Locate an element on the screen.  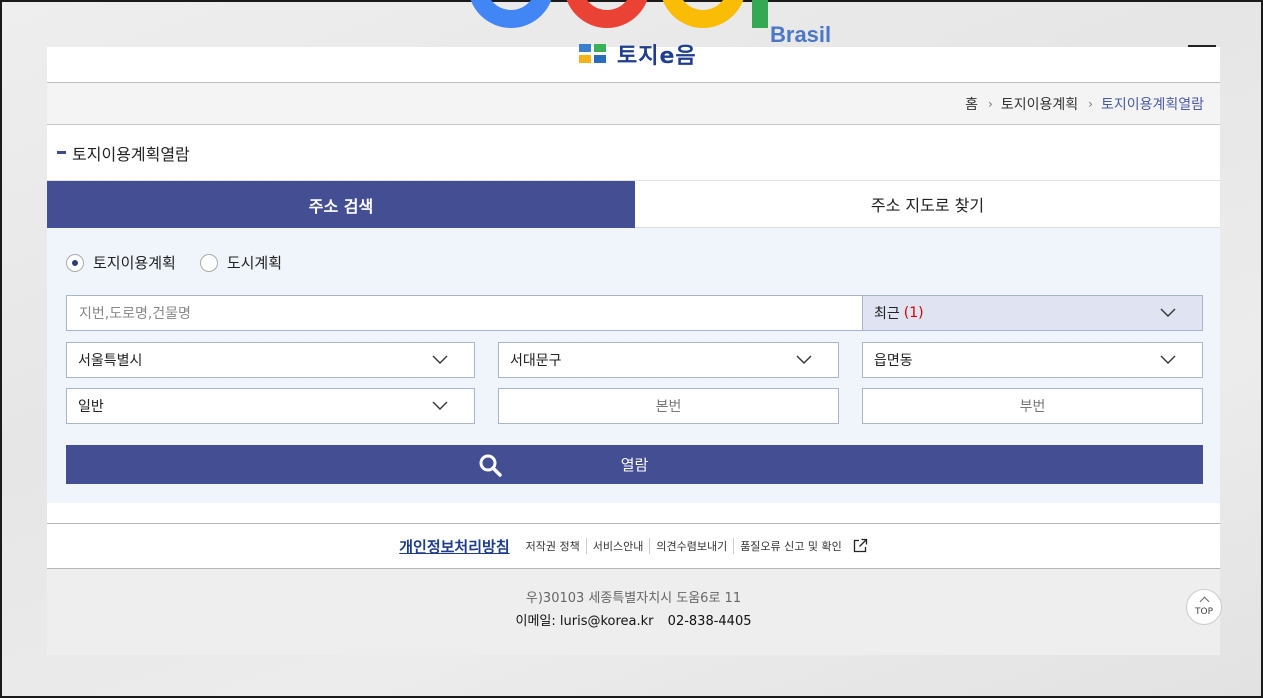
title-dash-icon is located at coordinates (61, 152).